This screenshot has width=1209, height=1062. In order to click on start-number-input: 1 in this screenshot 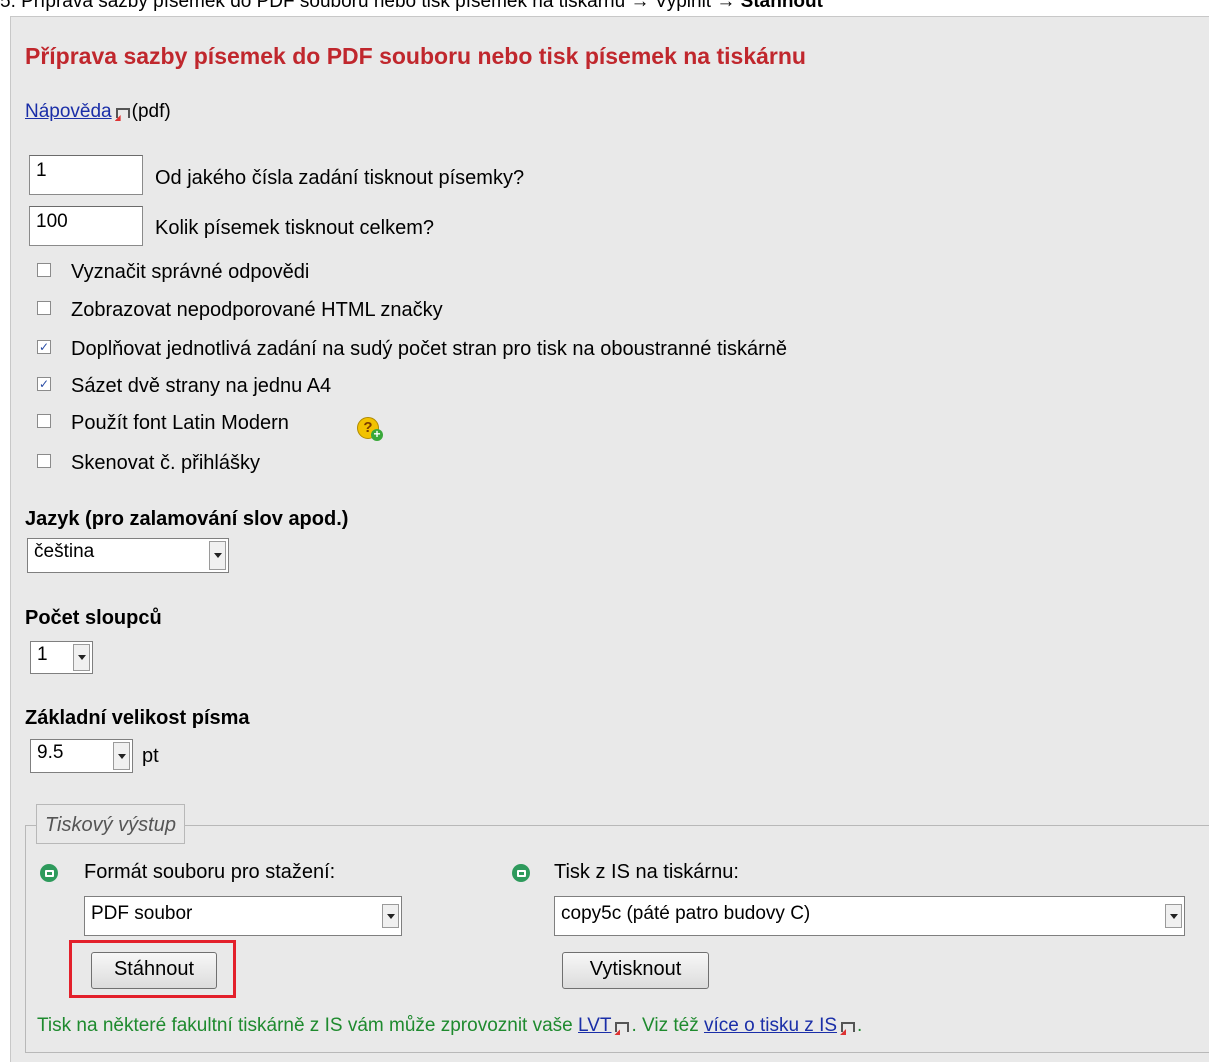, I will do `click(86, 175)`.